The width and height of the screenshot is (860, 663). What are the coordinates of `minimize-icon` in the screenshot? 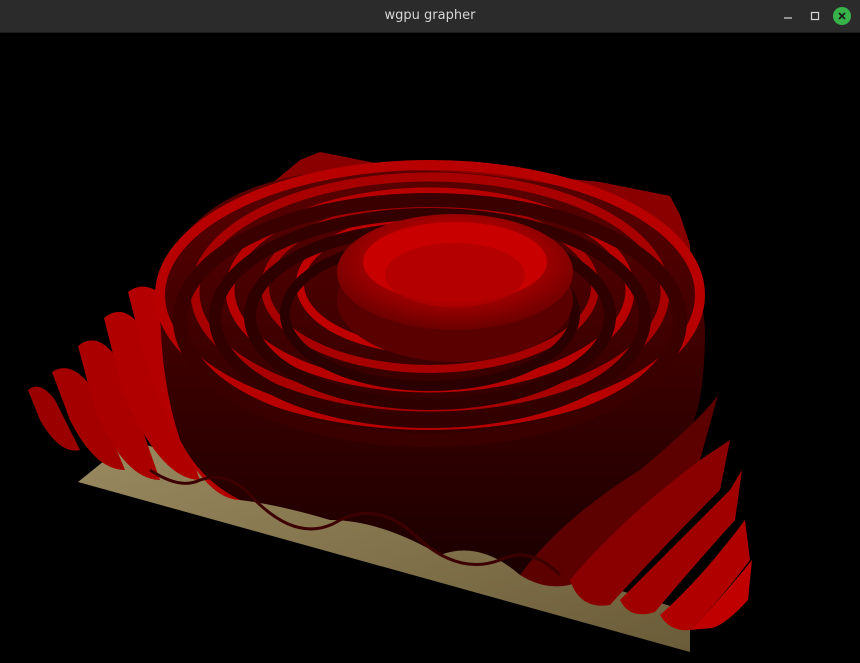 It's located at (788, 18).